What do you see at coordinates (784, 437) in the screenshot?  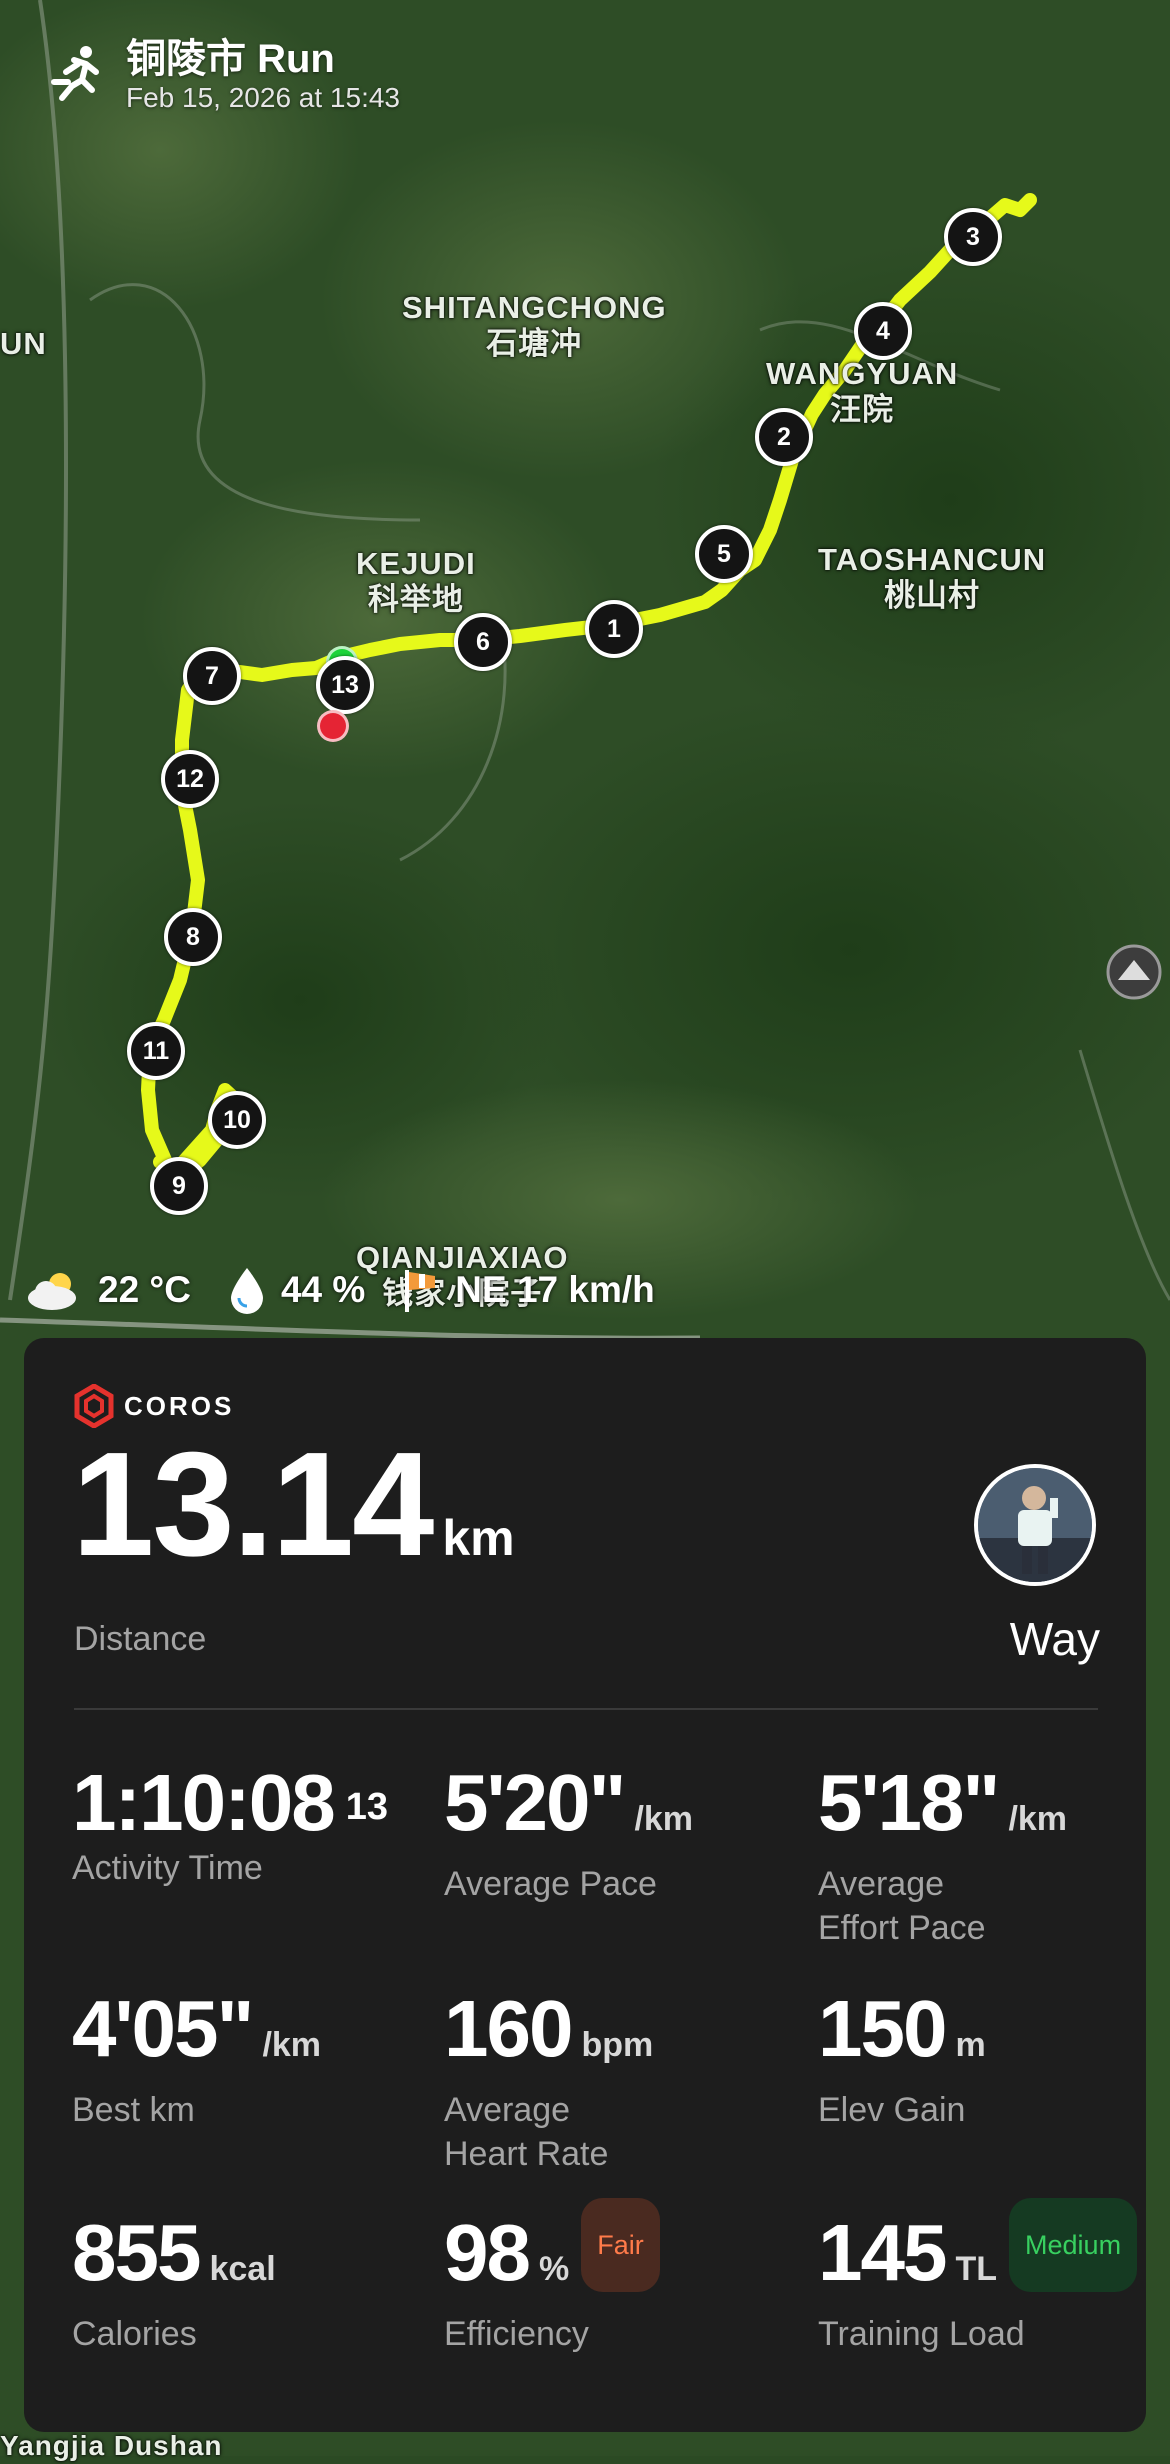 I see `km-marker-2: 2` at bounding box center [784, 437].